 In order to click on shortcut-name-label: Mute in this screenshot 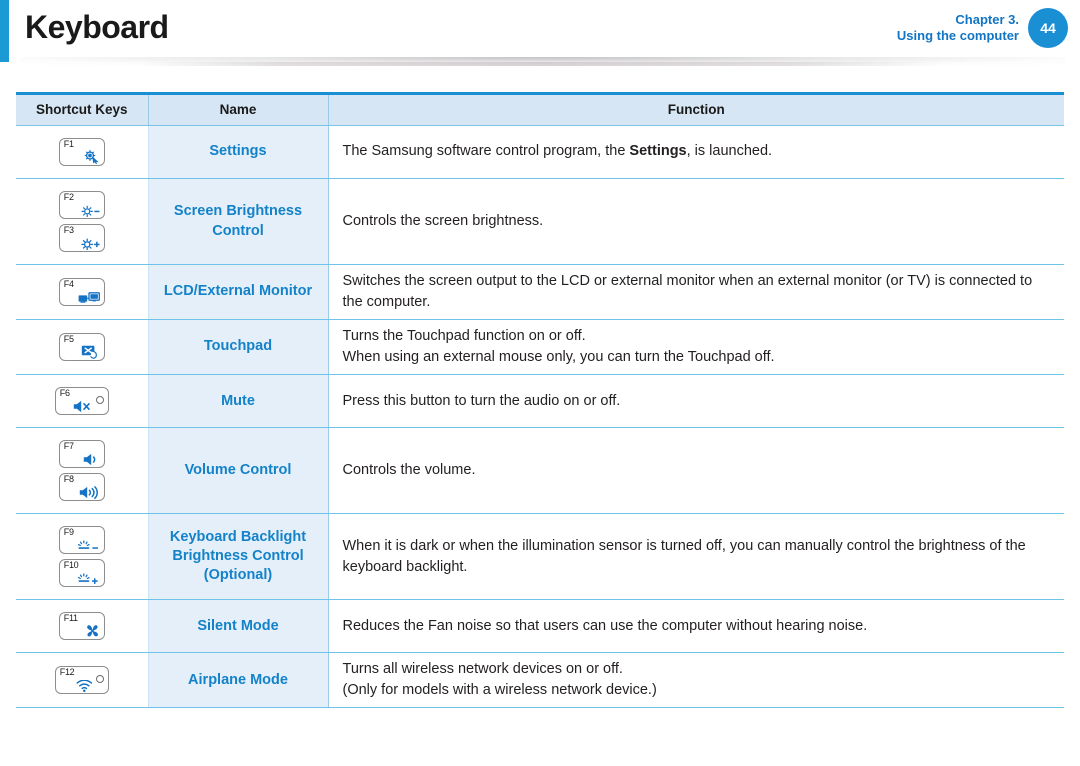, I will do `click(238, 400)`.